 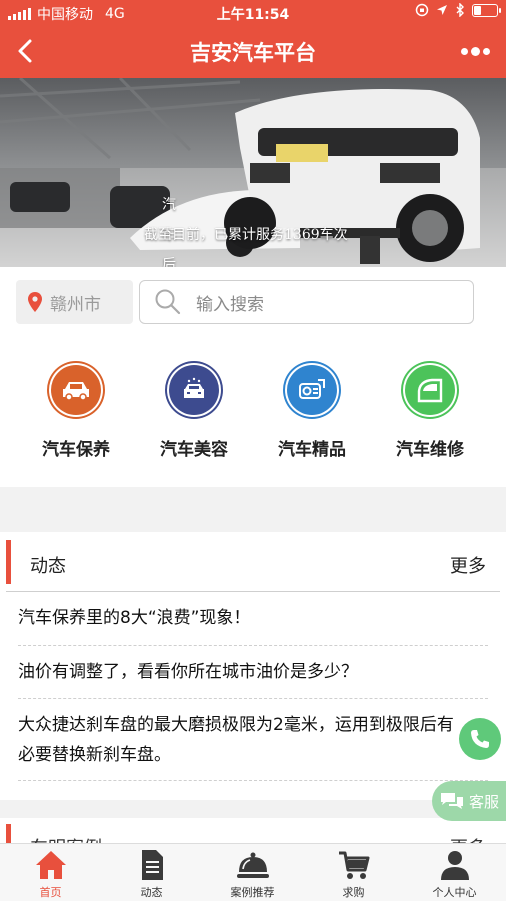 I want to click on tab-home: 首页, so click(x=50, y=874).